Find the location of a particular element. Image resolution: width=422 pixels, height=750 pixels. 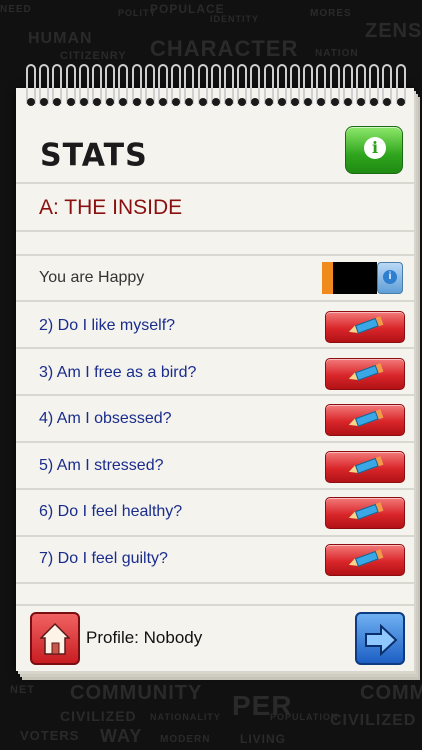

page-title: STATS is located at coordinates (94, 155).